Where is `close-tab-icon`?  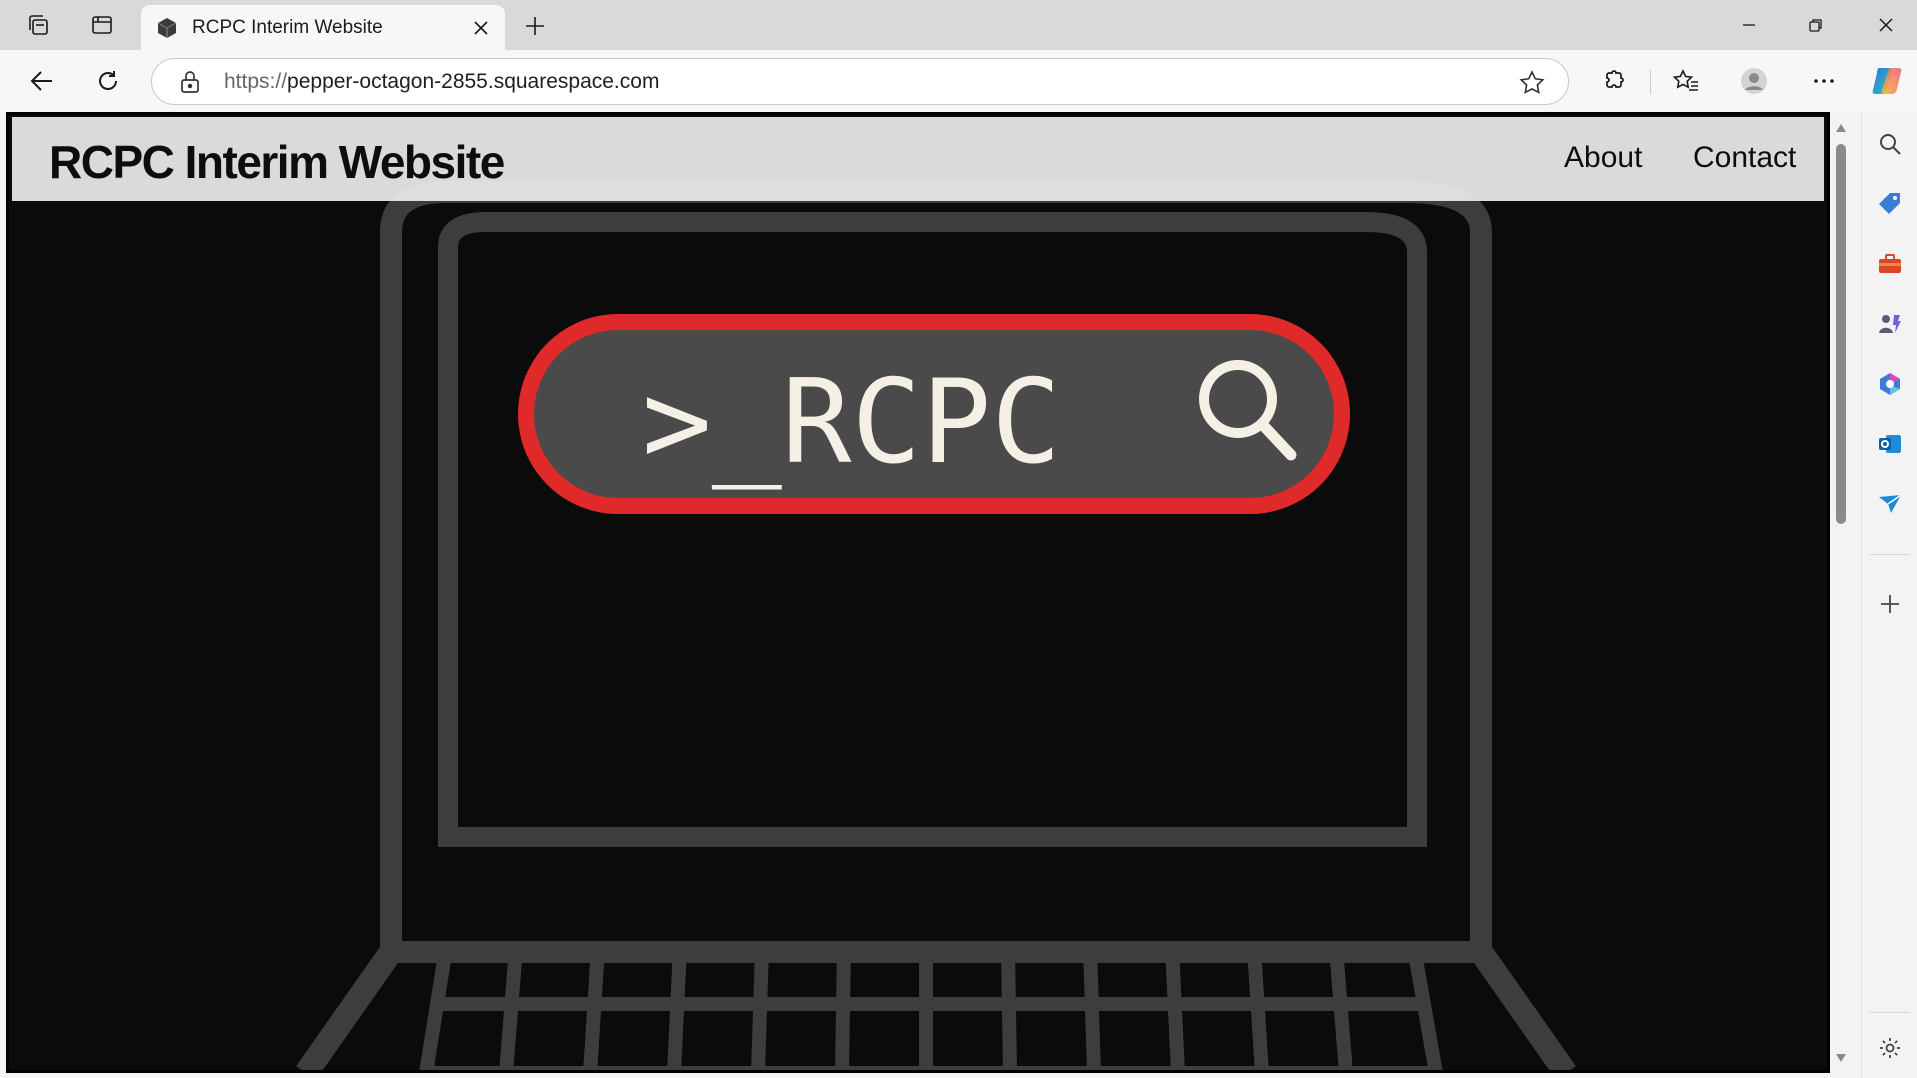
close-tab-icon is located at coordinates (481, 28).